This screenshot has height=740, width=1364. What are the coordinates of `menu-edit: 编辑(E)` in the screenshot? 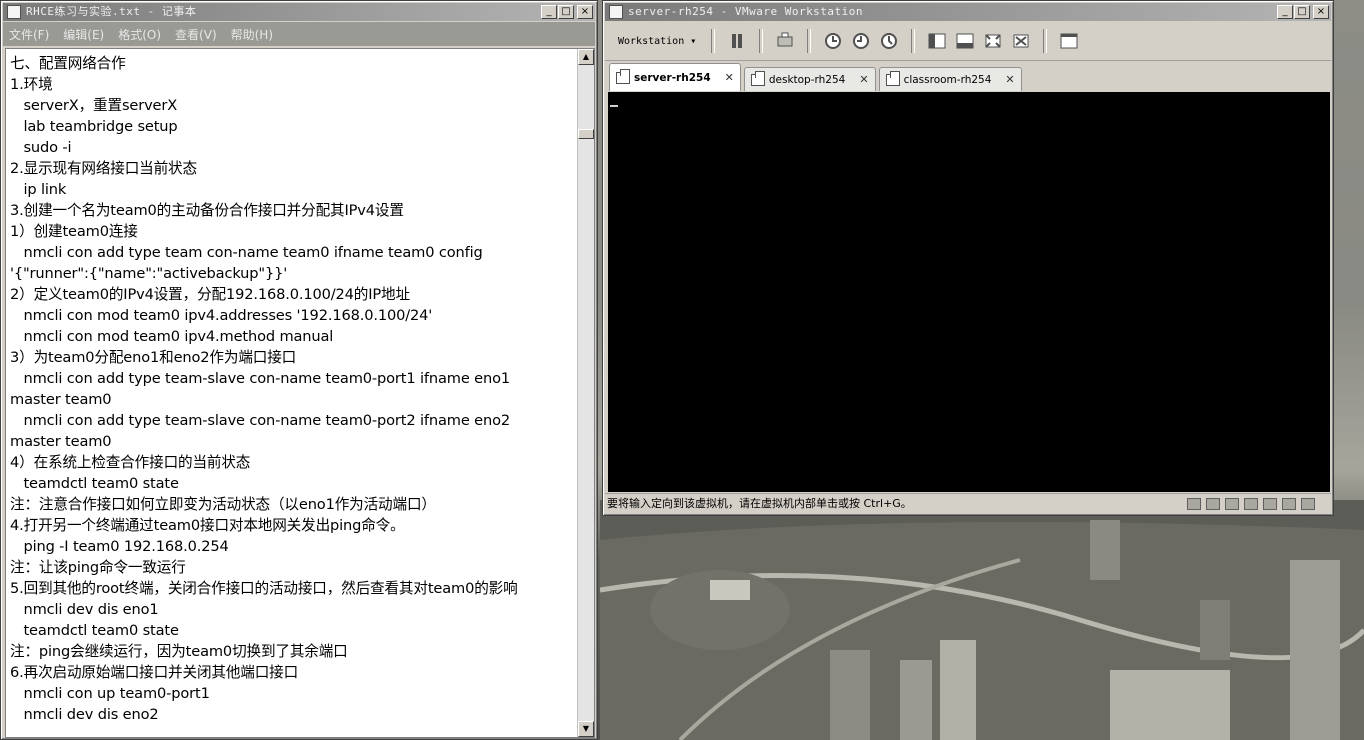 It's located at (83, 34).